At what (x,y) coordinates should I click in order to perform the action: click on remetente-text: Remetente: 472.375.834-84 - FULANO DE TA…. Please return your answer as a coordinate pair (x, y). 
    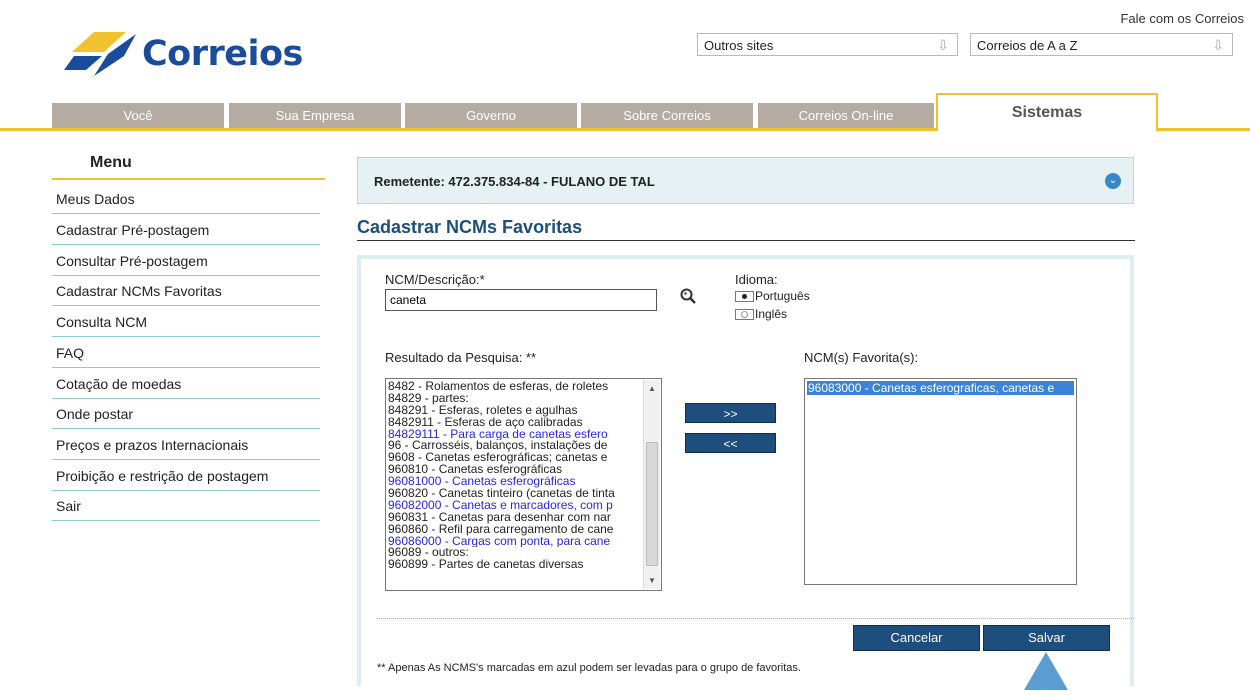
    Looking at the image, I should click on (514, 181).